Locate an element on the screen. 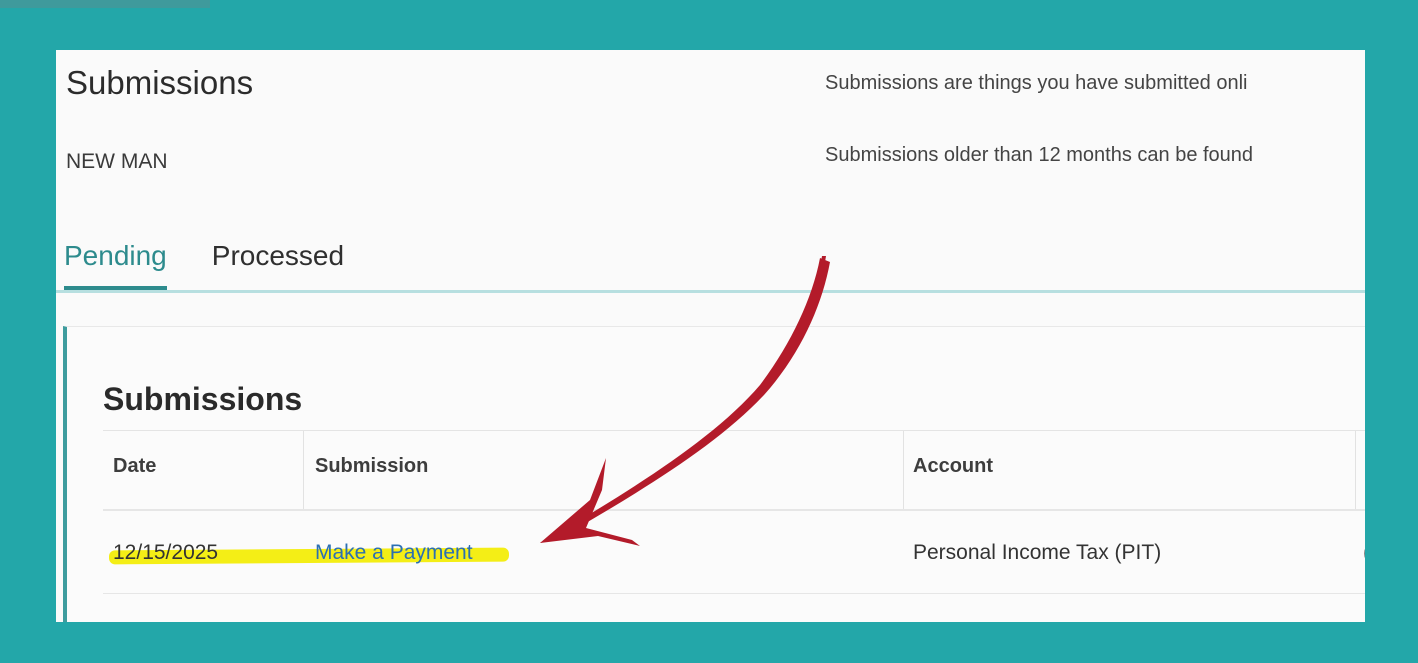 The height and width of the screenshot is (663, 1418). make-a-payment-link: Make a Payment is located at coordinates (394, 553).